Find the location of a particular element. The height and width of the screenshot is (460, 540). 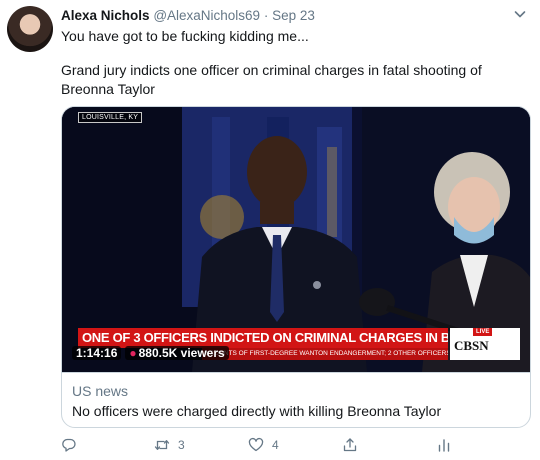

heart-icon is located at coordinates (256, 444).